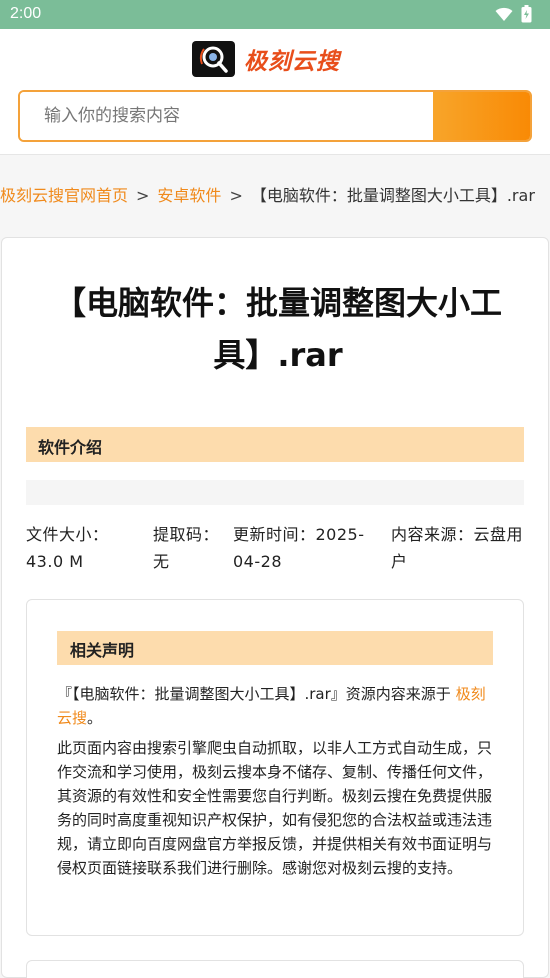  I want to click on notice-title: 相关声明, so click(102, 650).